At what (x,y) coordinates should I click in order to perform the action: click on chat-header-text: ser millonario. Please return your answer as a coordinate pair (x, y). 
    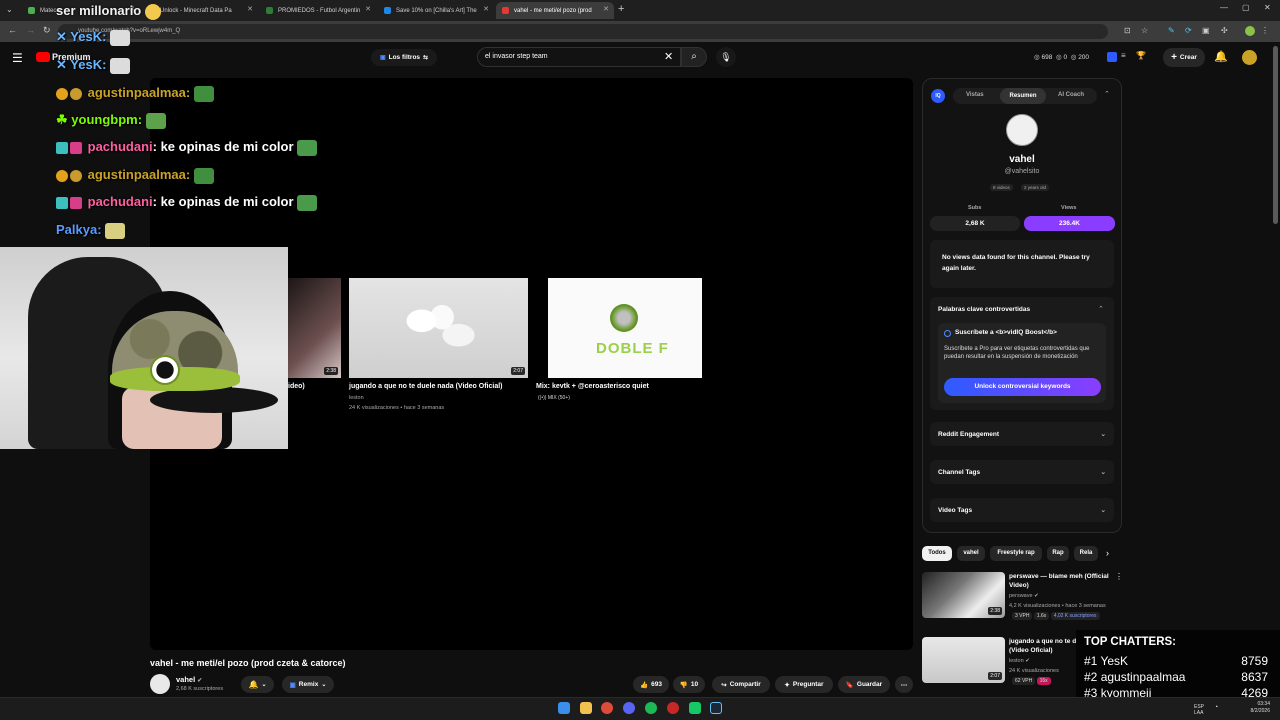
    Looking at the image, I should click on (99, 10).